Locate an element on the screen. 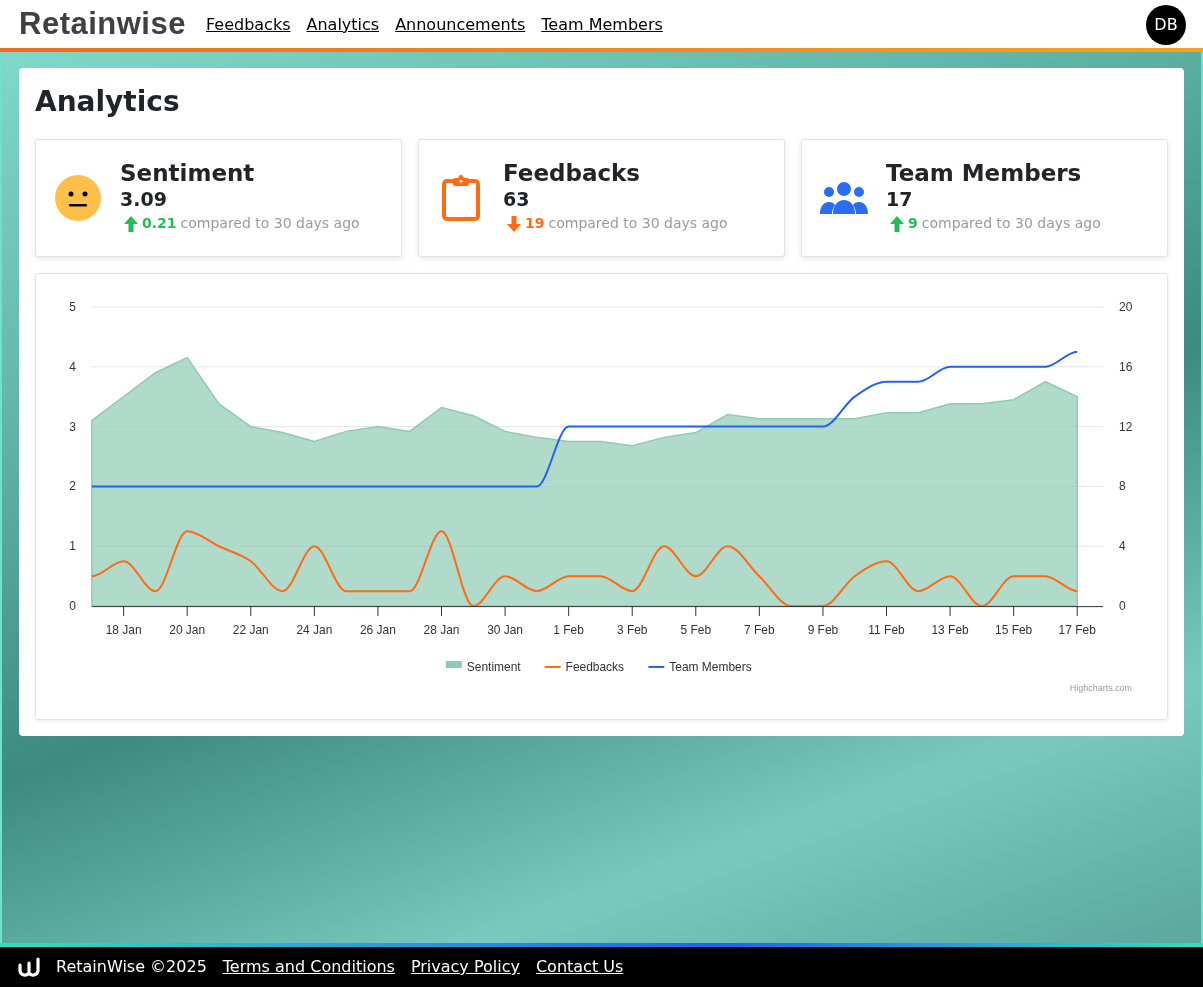 Image resolution: width=1203 pixels, height=987 pixels. legend-label: Feedbacks is located at coordinates (595, 666).